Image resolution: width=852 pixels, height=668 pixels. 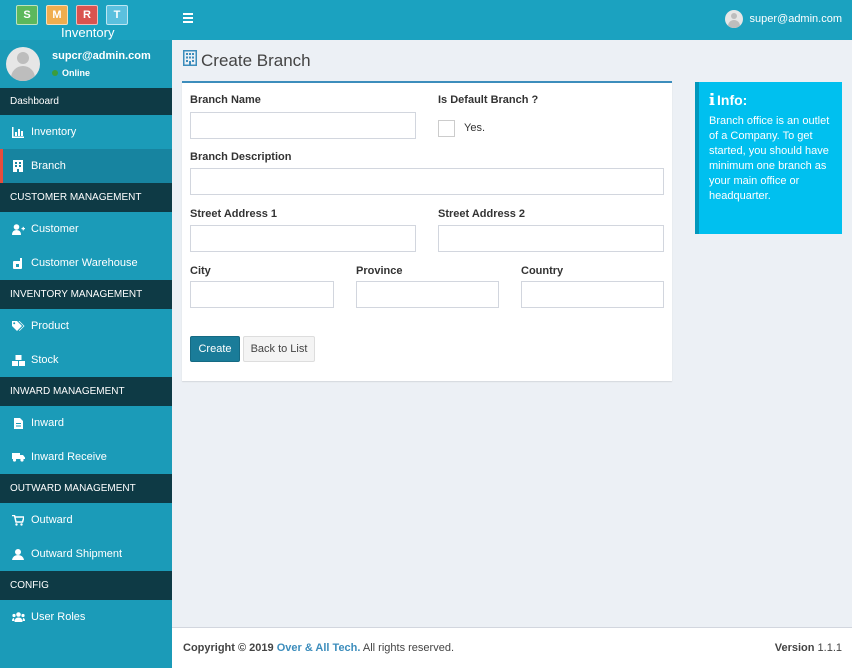 What do you see at coordinates (512, 20) in the screenshot?
I see `top-navbar: super@admin.com` at bounding box center [512, 20].